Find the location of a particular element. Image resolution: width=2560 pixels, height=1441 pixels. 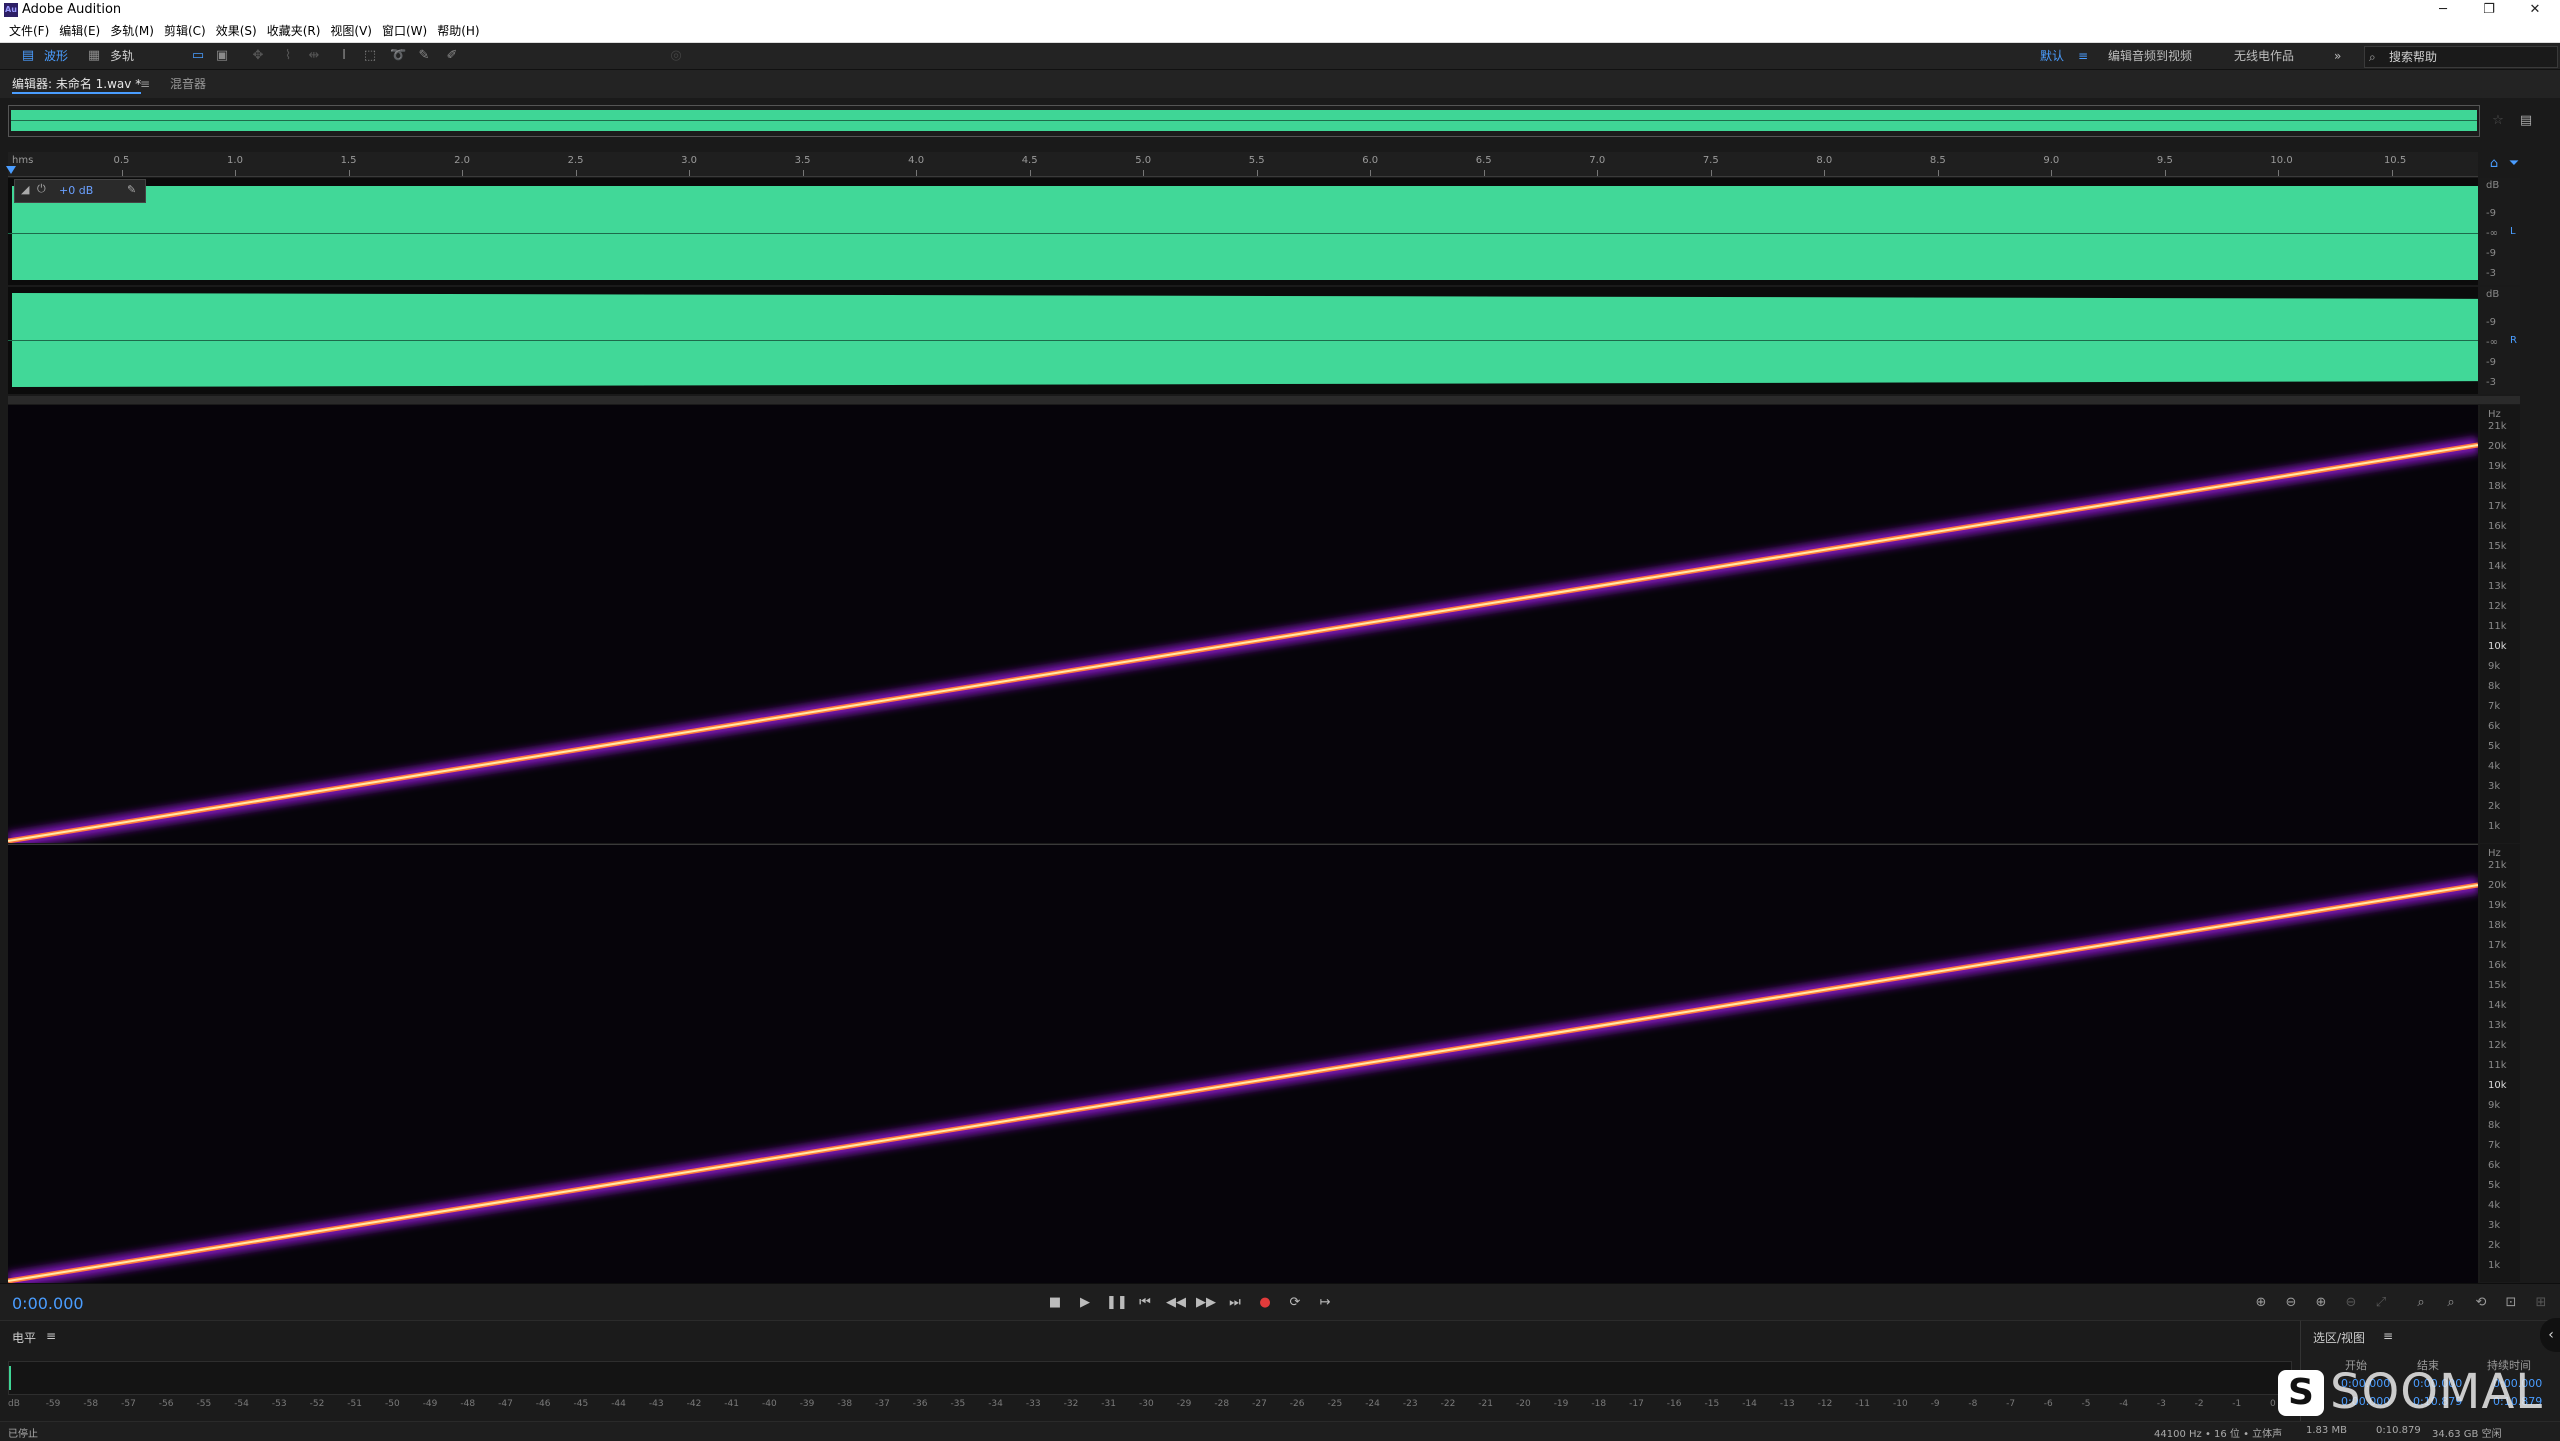

menu-view: 视图(V) is located at coordinates (351, 31).